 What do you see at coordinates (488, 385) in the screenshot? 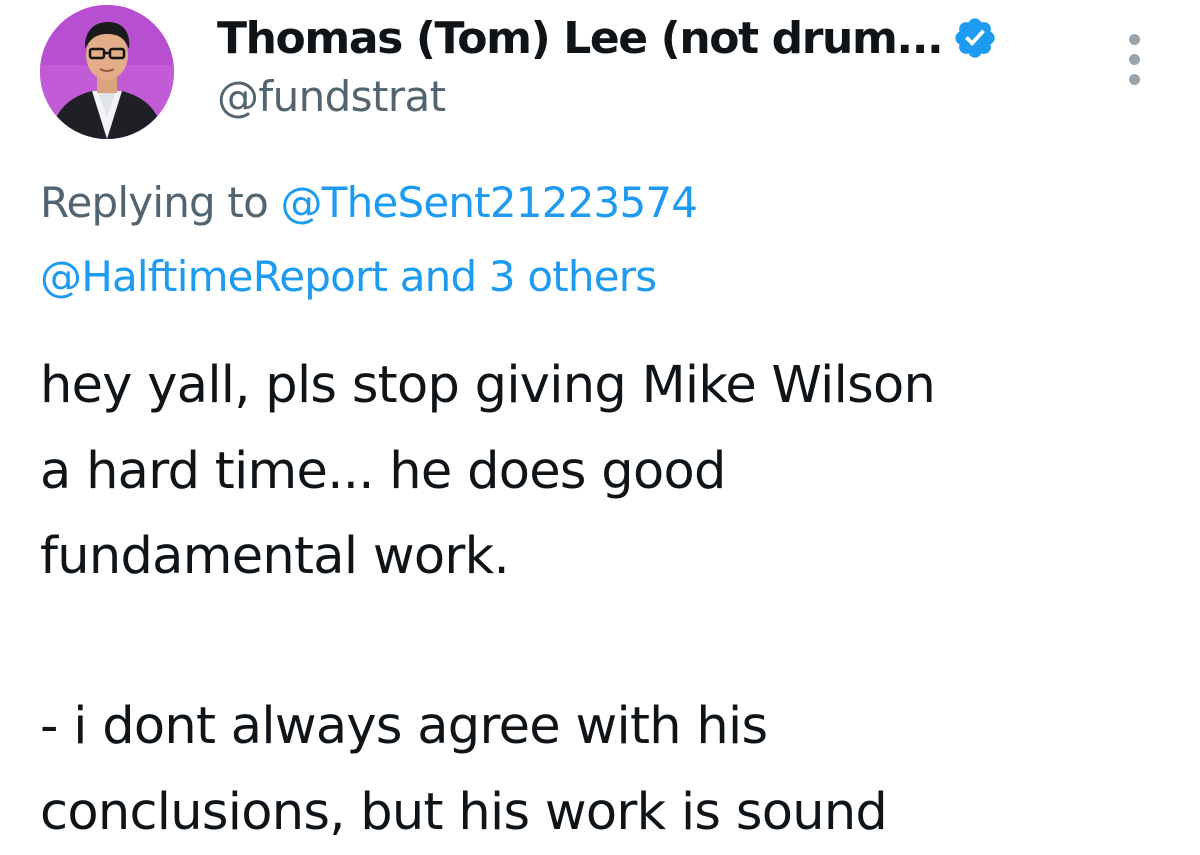
I see `tweet-text-line: hey yall, pls stop giving Mike Wilson` at bounding box center [488, 385].